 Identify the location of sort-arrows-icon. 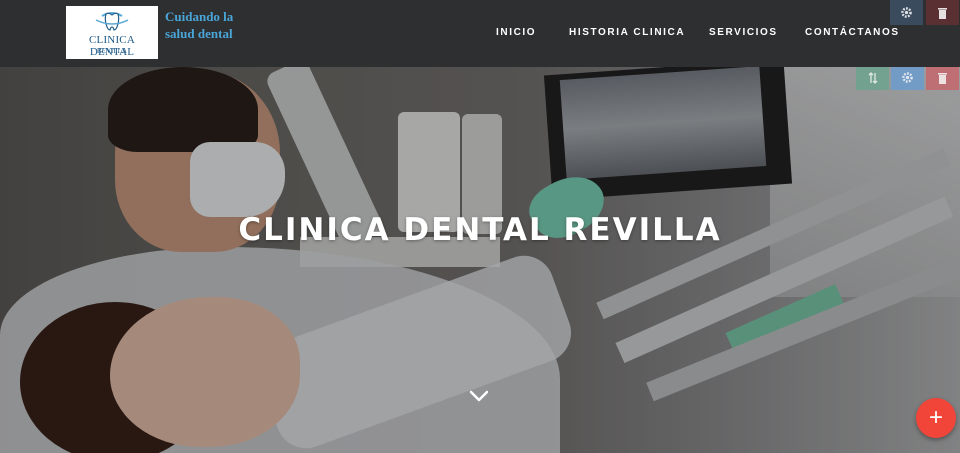
(872, 77).